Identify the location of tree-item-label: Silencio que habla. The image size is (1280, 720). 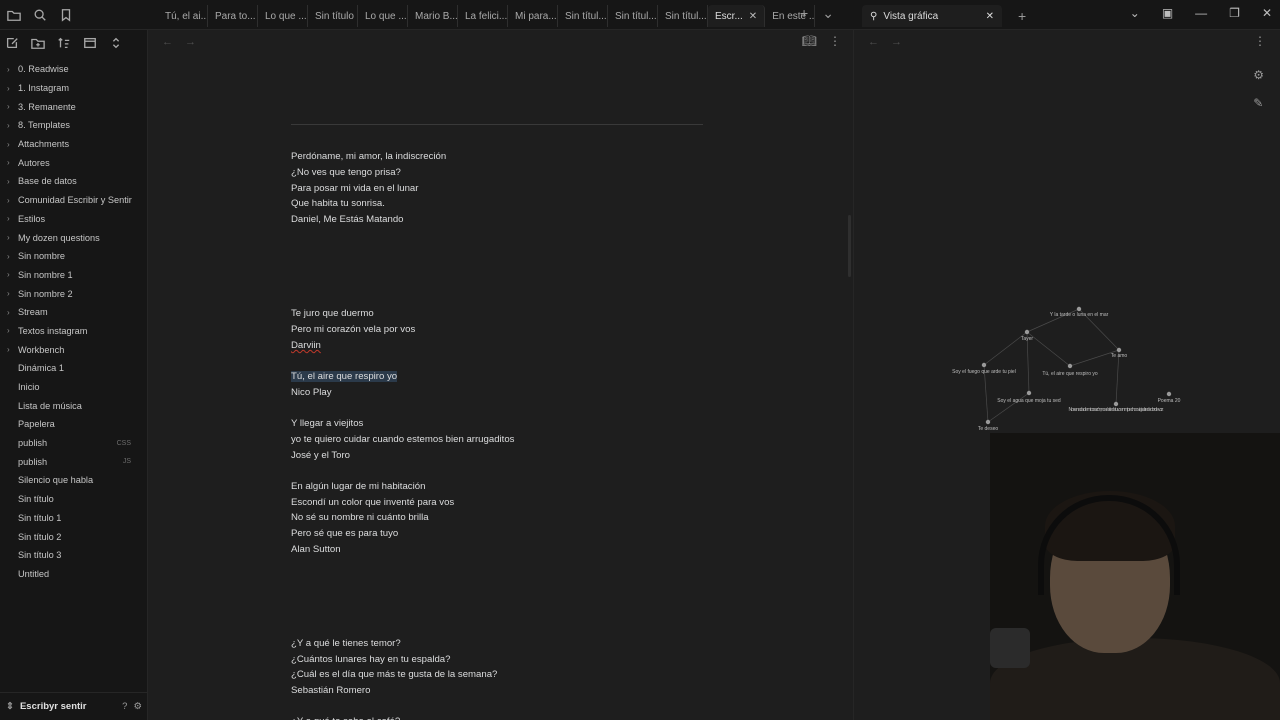
(56, 480).